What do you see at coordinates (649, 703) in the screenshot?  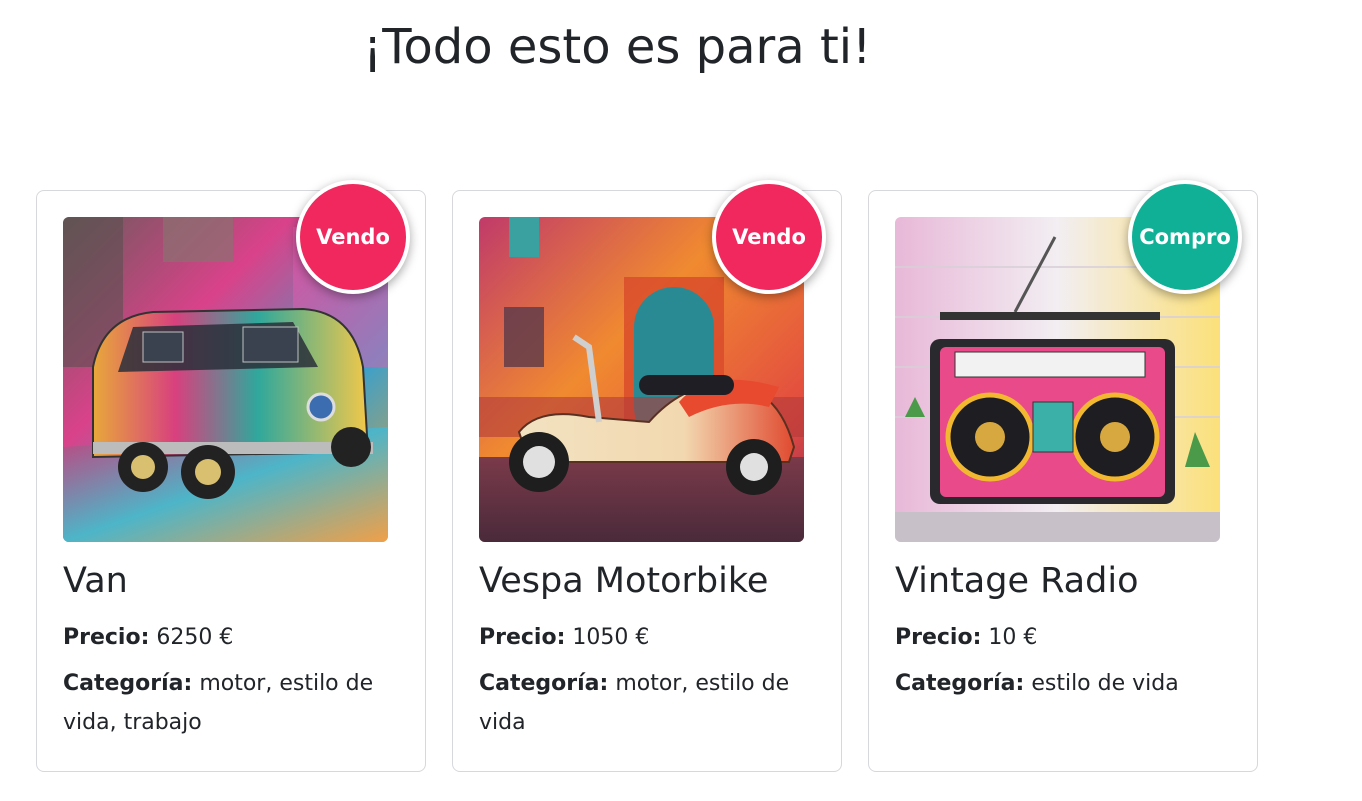 I see `product-category: Categoría: motor, estilo de vida` at bounding box center [649, 703].